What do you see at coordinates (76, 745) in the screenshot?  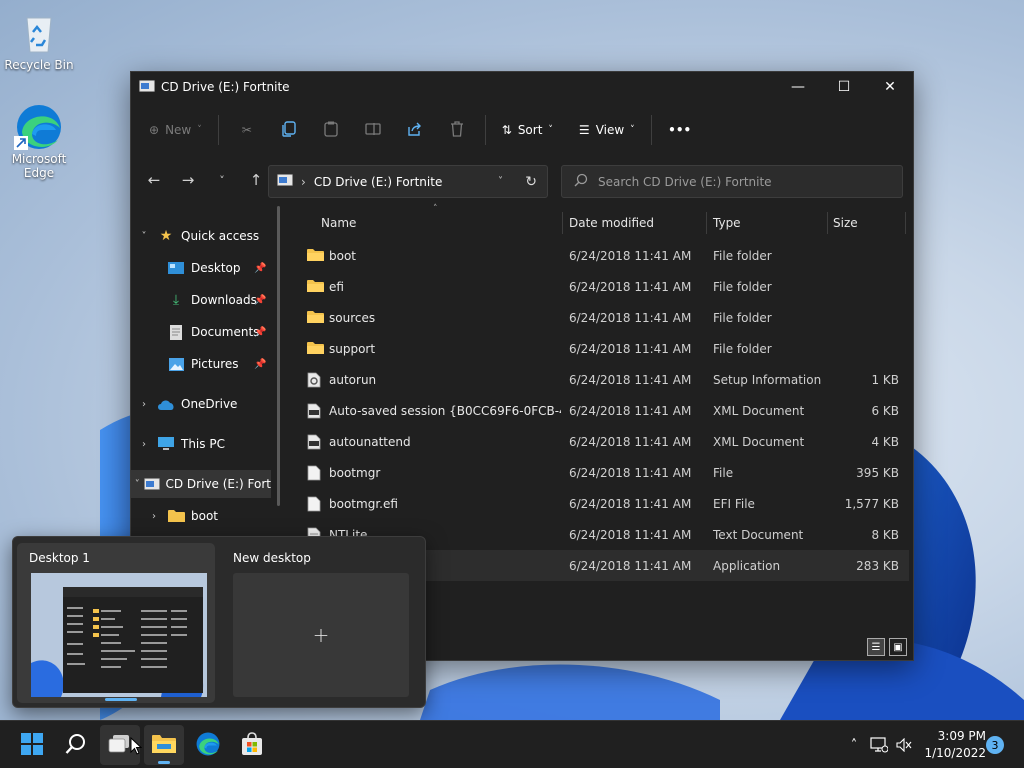 I see `search-button` at bounding box center [76, 745].